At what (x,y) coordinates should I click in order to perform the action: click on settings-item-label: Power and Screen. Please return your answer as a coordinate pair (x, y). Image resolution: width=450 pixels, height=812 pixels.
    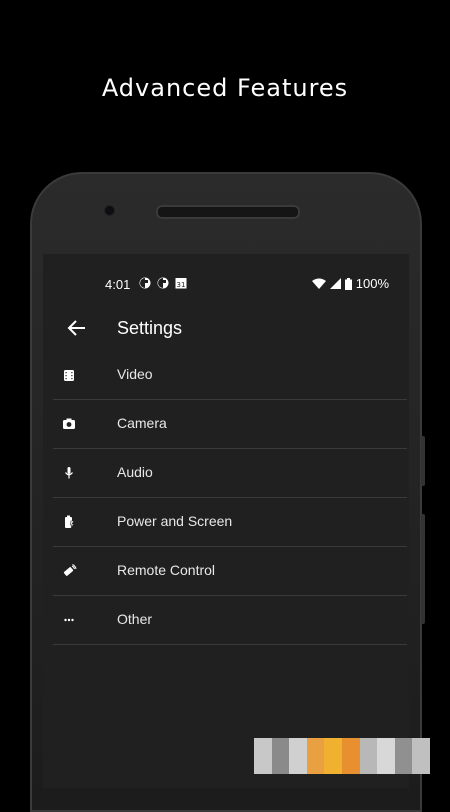
    Looking at the image, I should click on (175, 521).